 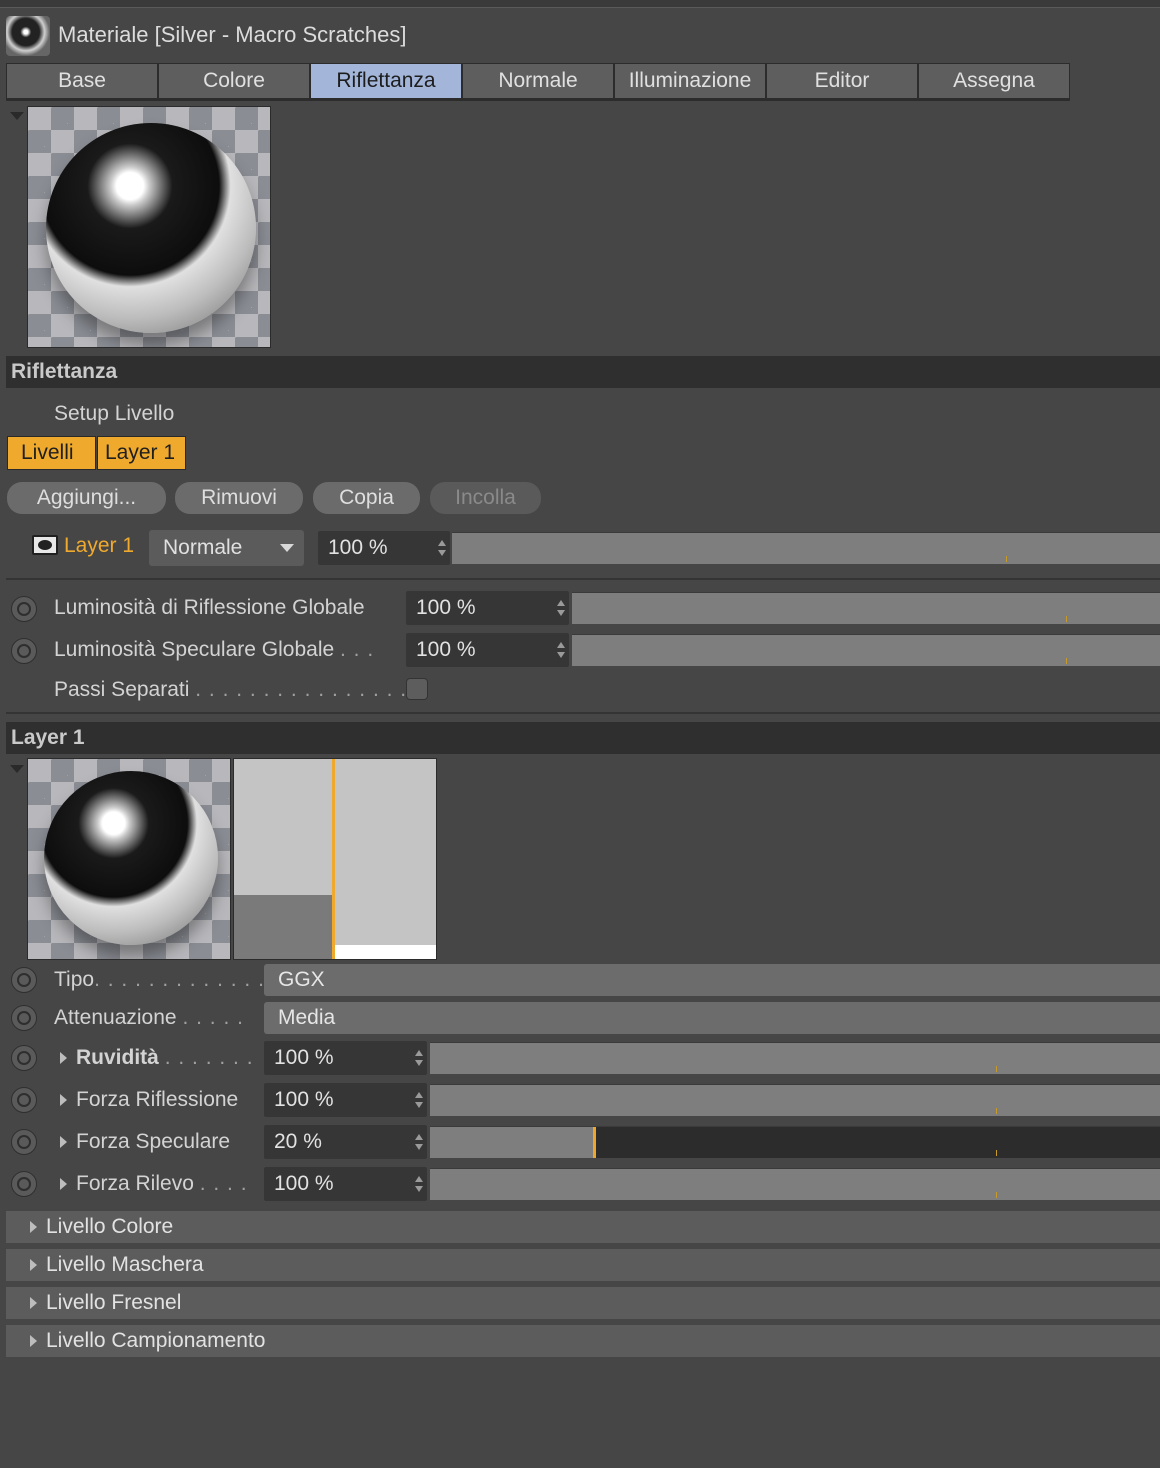 What do you see at coordinates (28, 36) in the screenshot?
I see `material-icon` at bounding box center [28, 36].